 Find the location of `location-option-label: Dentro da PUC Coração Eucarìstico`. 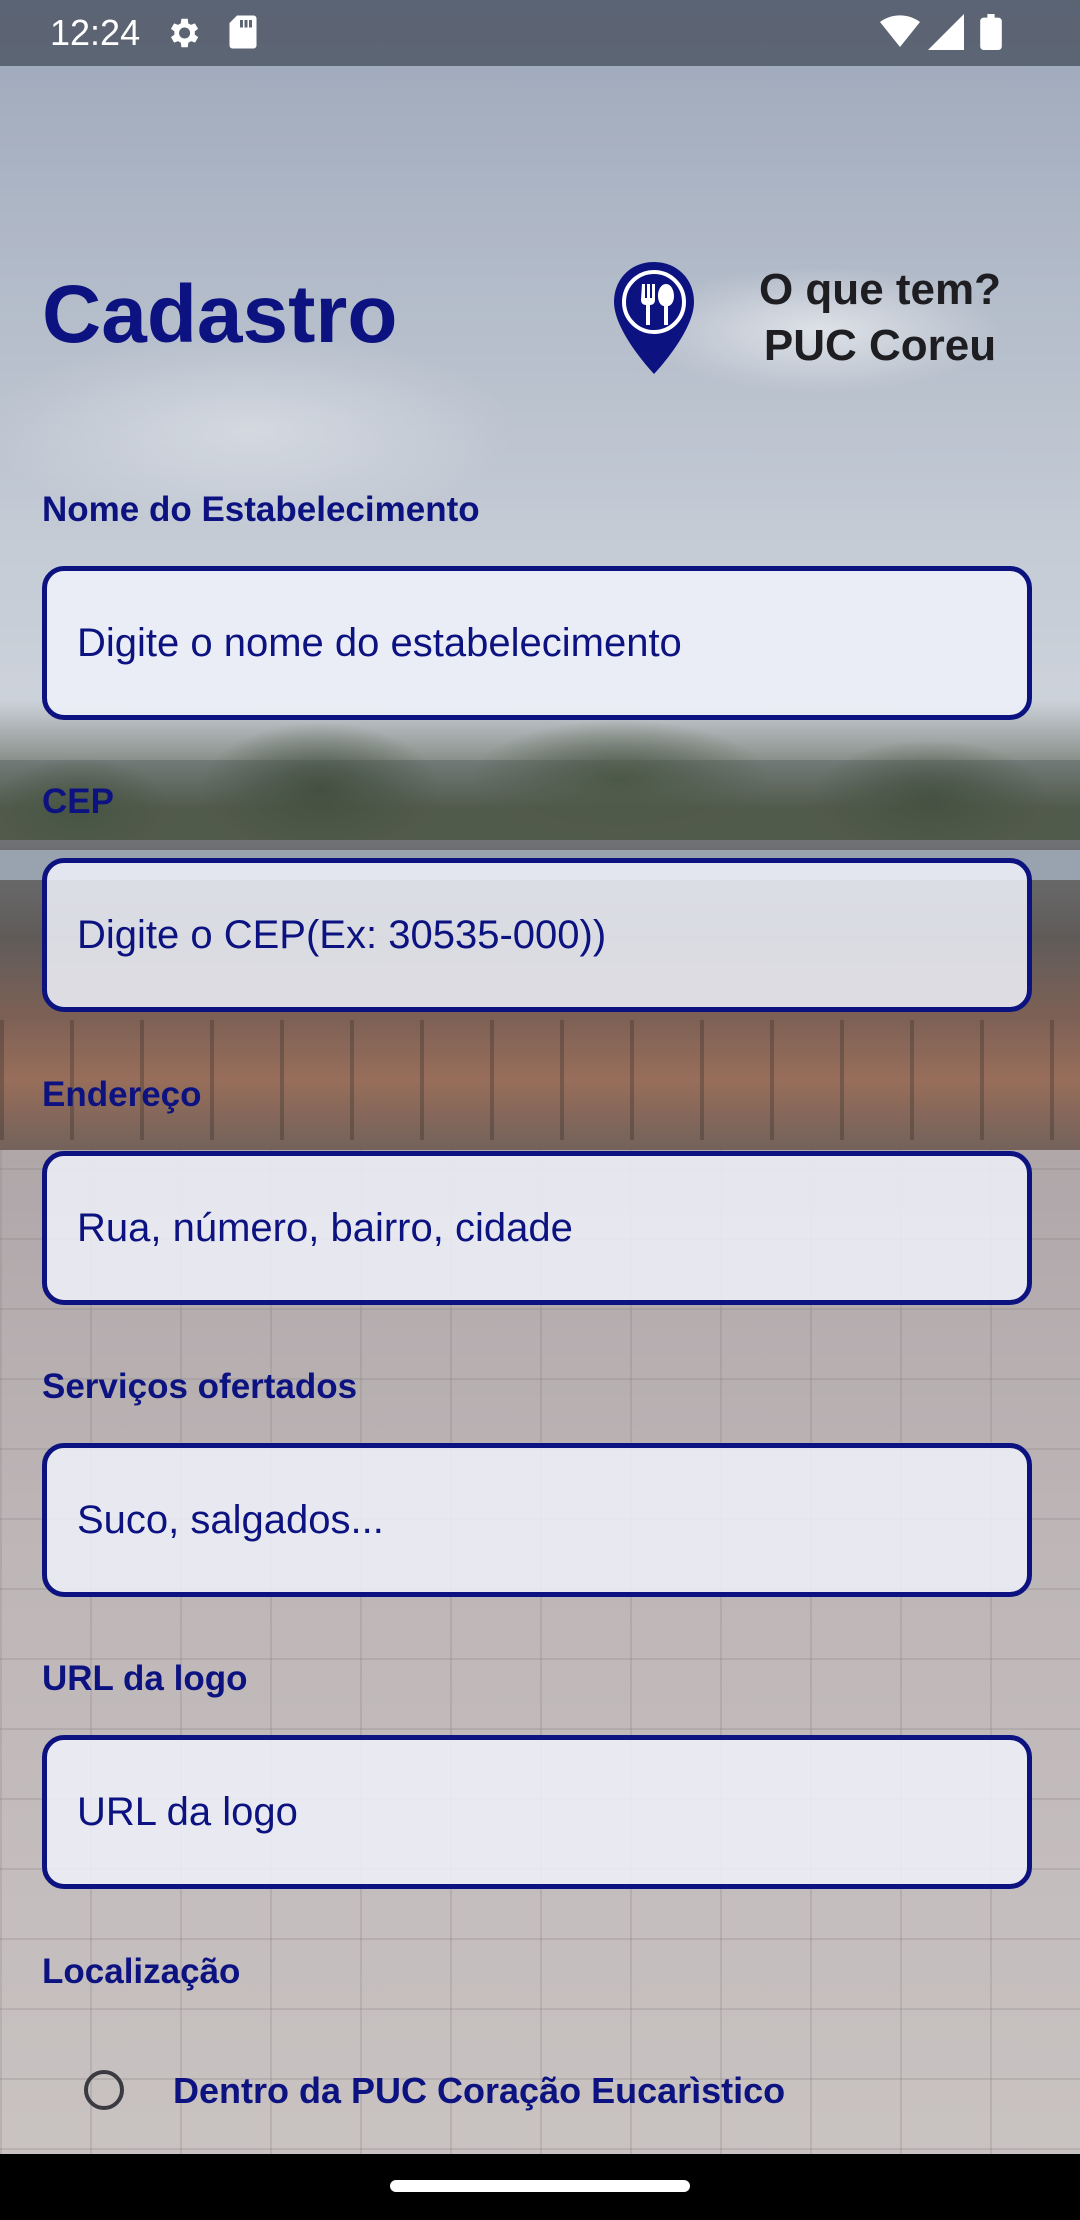

location-option-label: Dentro da PUC Coração Eucarìstico is located at coordinates (479, 2090).